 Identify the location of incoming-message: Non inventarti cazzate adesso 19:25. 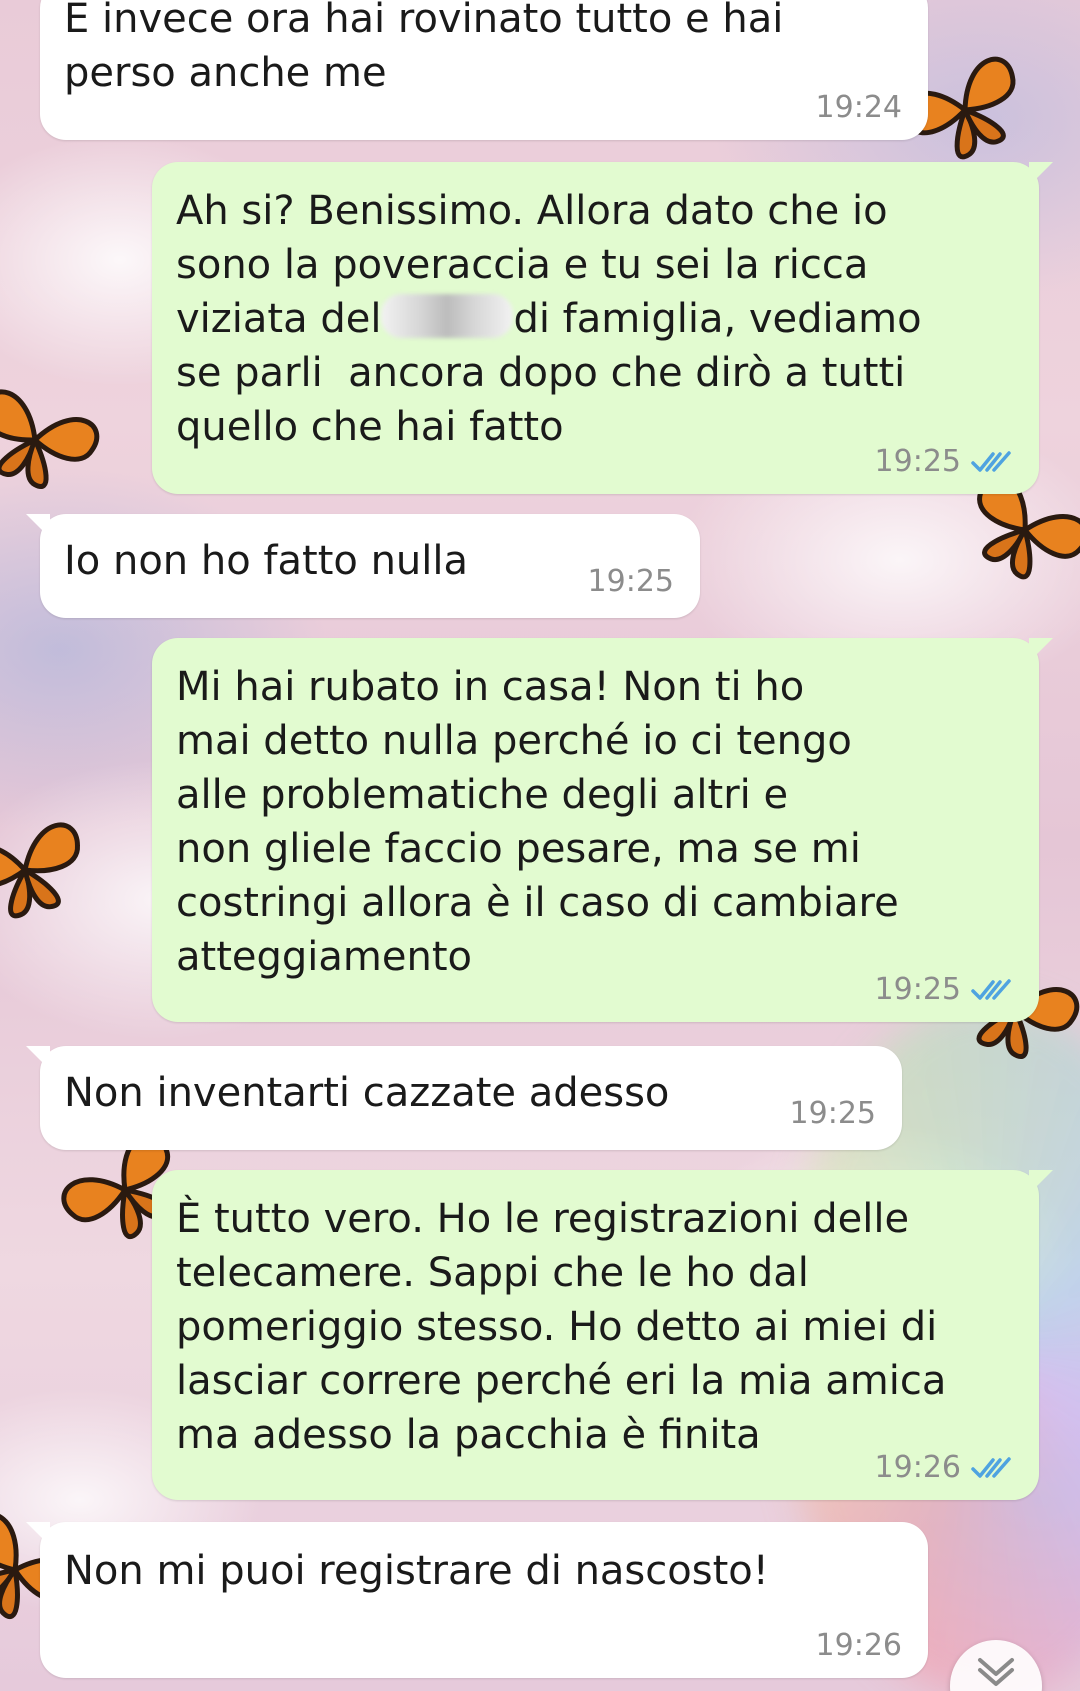
(464, 1098).